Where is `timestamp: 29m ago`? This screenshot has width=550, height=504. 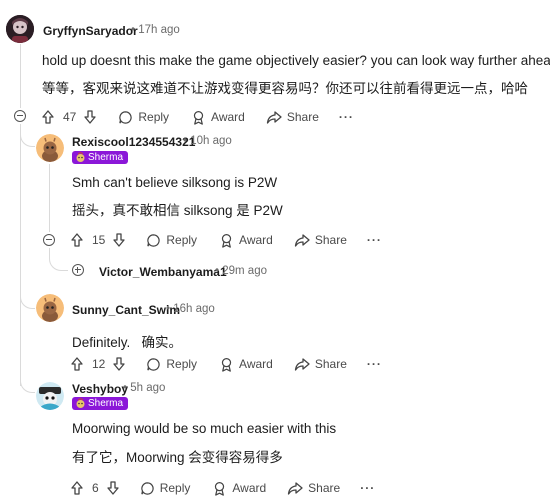
timestamp: 29m ago is located at coordinates (244, 271).